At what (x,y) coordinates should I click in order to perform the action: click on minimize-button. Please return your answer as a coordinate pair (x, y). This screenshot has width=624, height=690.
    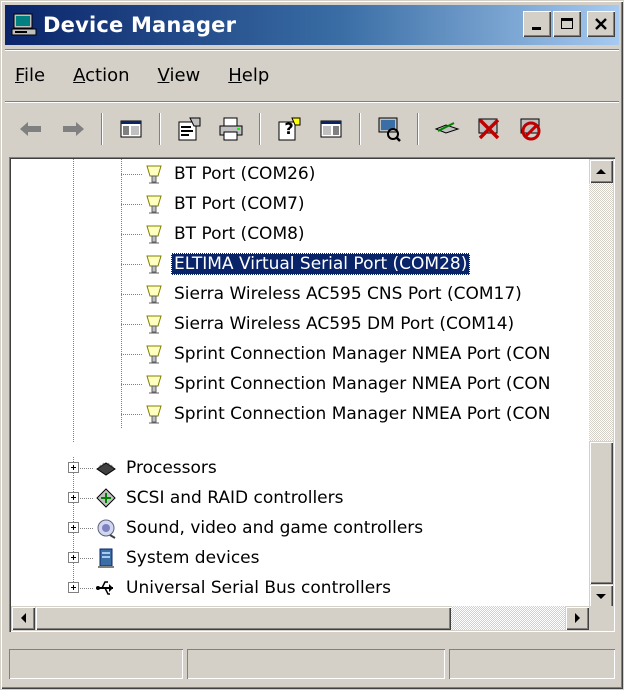
    Looking at the image, I should click on (537, 24).